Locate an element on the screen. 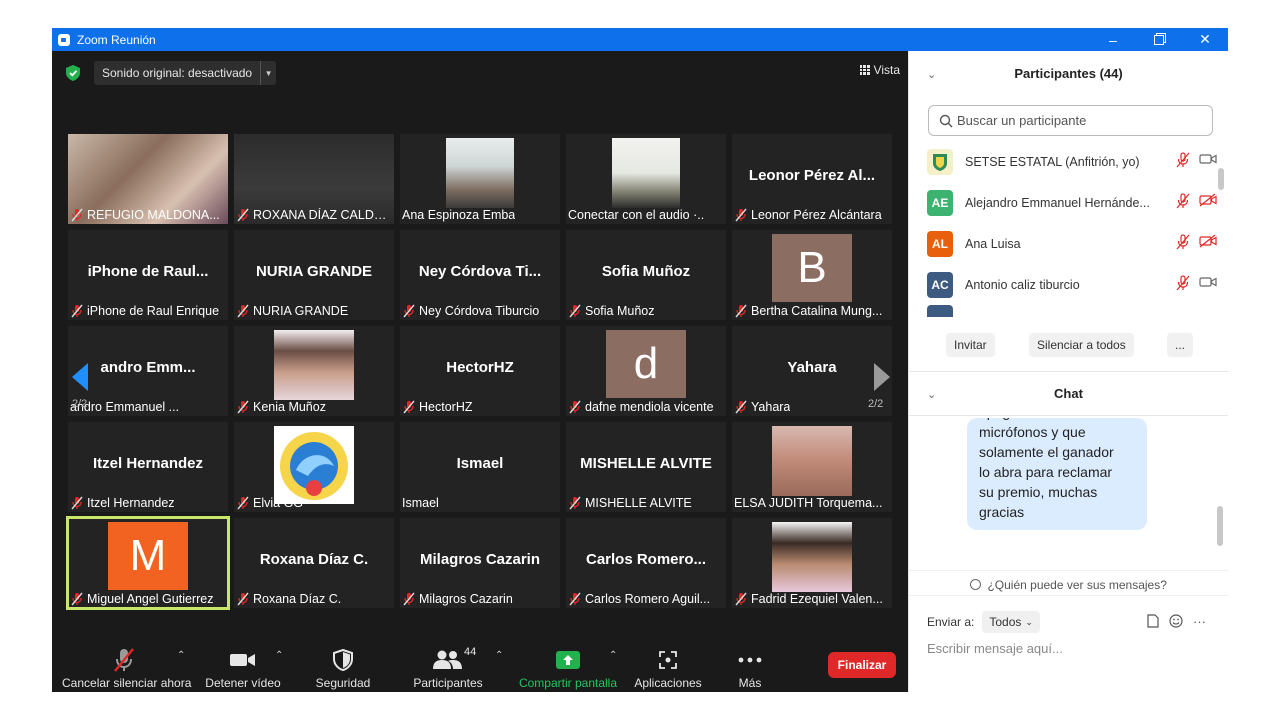  stop-video-button: Detener vídeo is located at coordinates (243, 668).